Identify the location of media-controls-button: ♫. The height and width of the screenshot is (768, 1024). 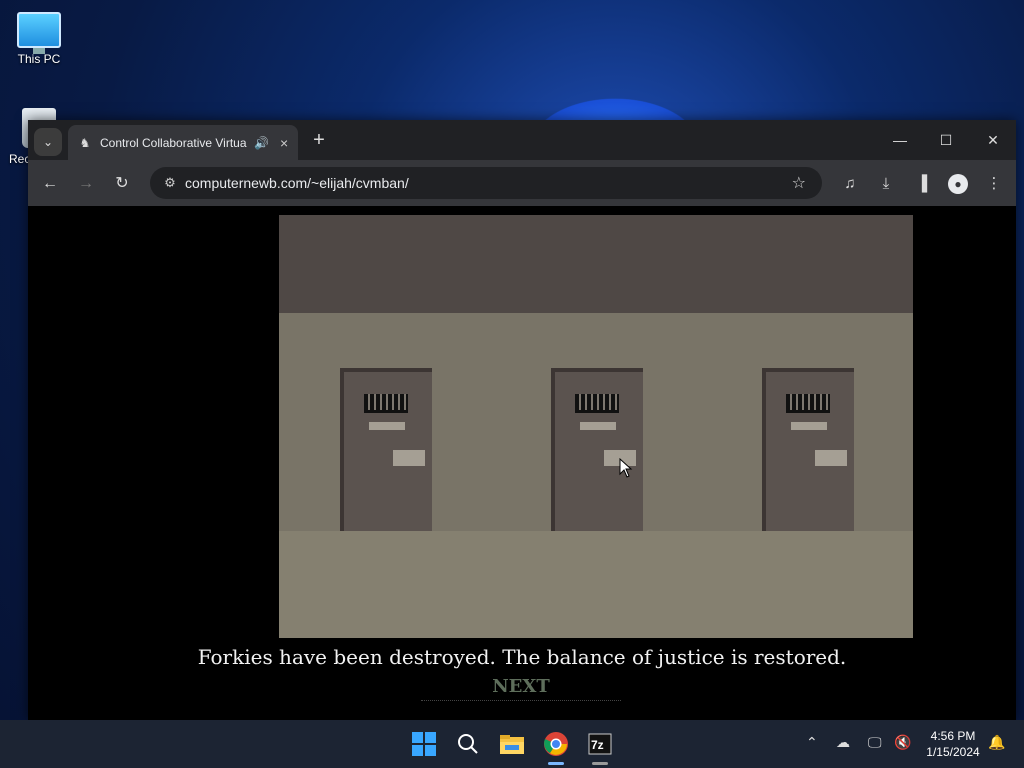
(850, 184).